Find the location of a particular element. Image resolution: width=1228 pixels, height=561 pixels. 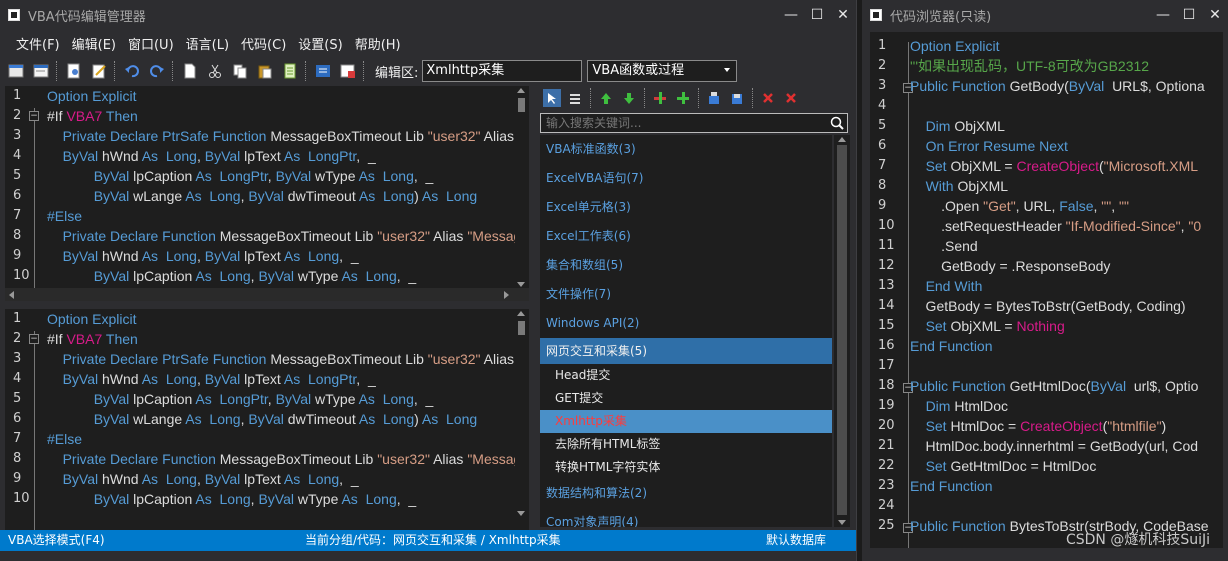

tree-group-item: 文件操作(7) is located at coordinates (686, 294).